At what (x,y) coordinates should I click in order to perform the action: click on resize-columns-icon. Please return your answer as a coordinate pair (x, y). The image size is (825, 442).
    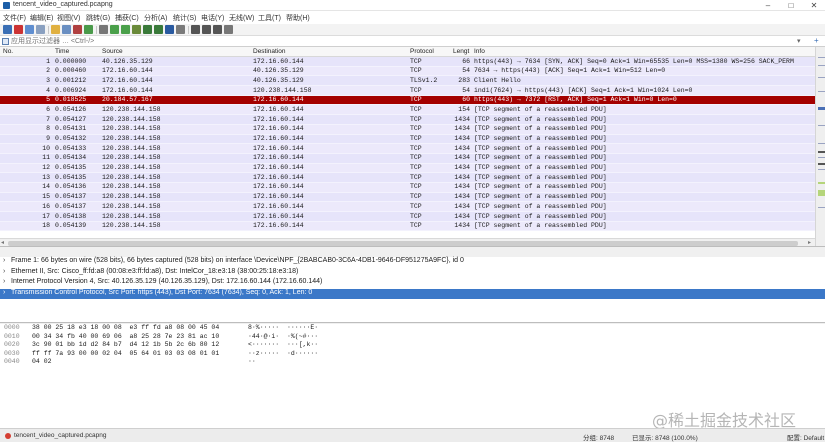
    Looking at the image, I should click on (228, 29).